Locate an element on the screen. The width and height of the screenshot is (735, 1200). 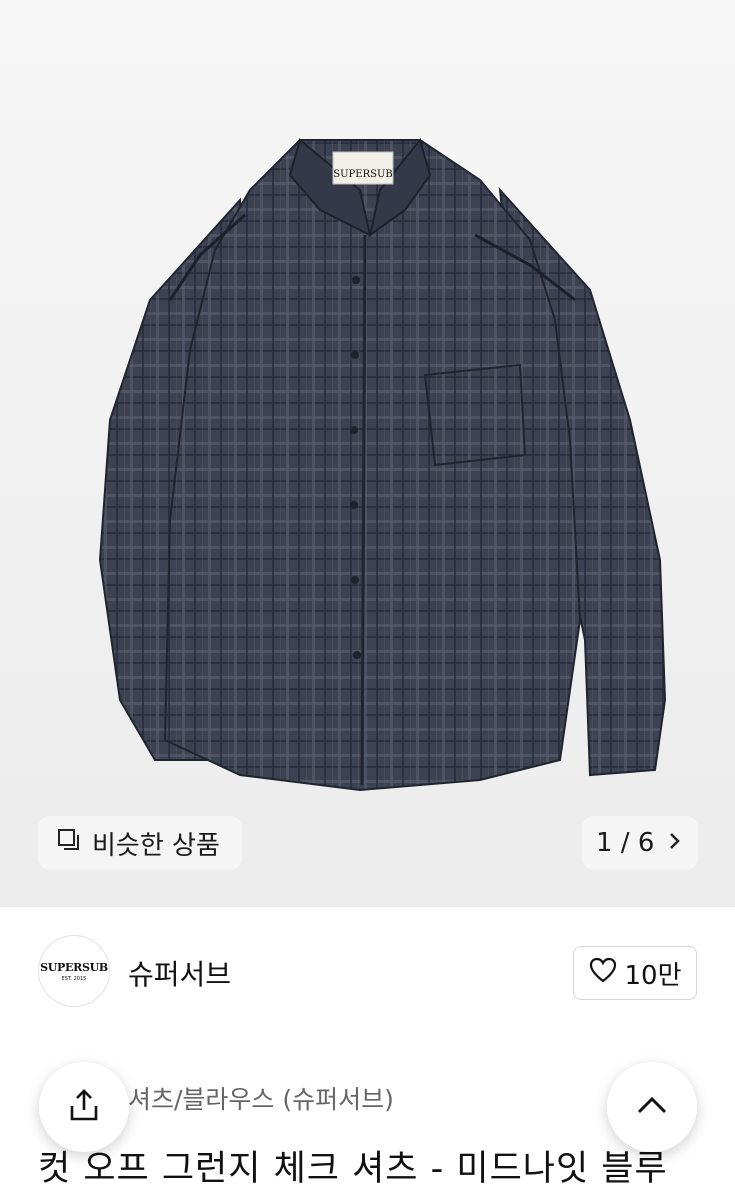
product-category: 셔츠/블라우스 (슈퍼서브) is located at coordinates (261, 1098).